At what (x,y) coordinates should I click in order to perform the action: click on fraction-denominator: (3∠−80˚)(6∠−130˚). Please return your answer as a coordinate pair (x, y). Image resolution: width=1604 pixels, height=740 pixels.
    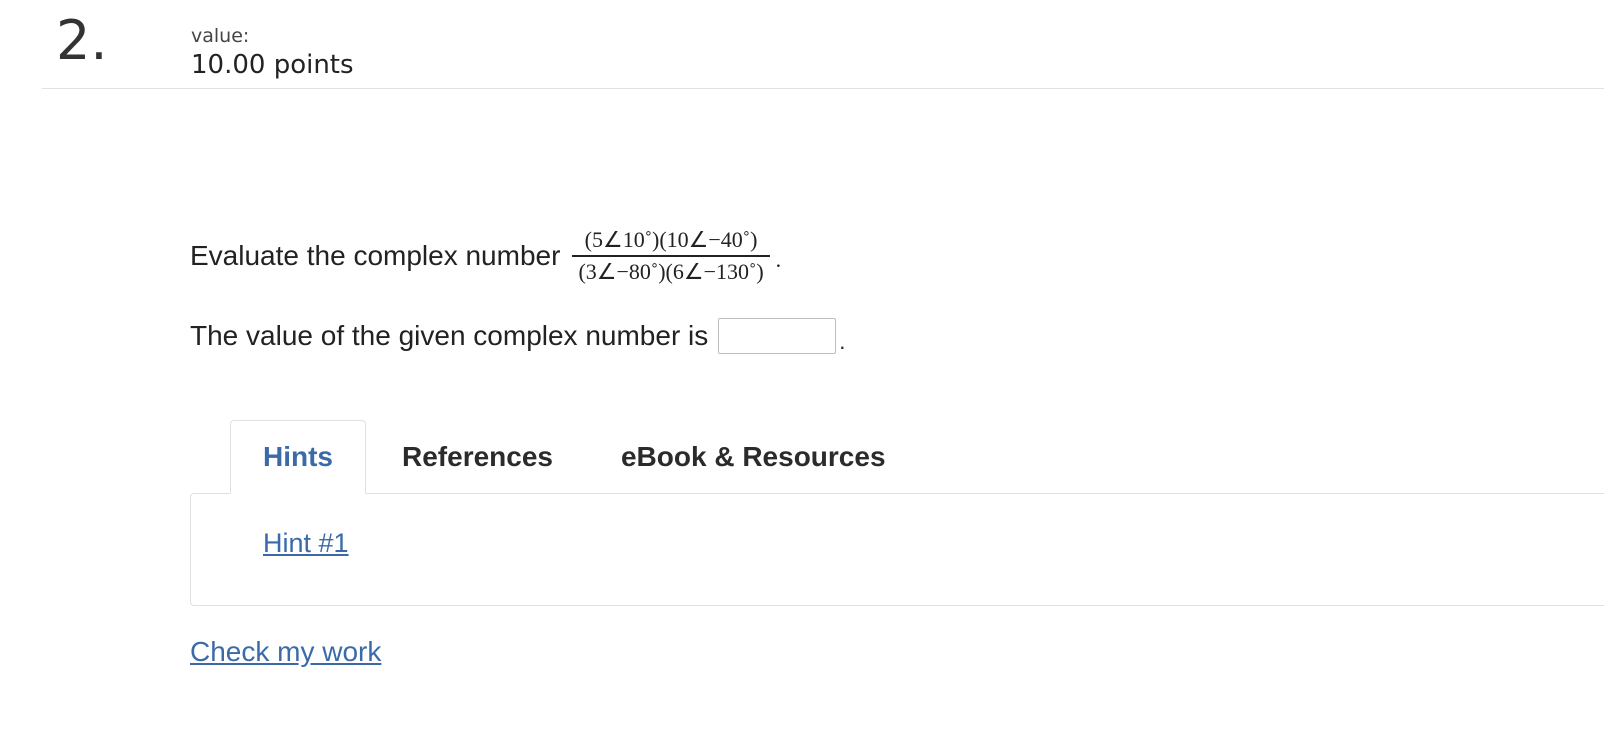
    Looking at the image, I should click on (671, 271).